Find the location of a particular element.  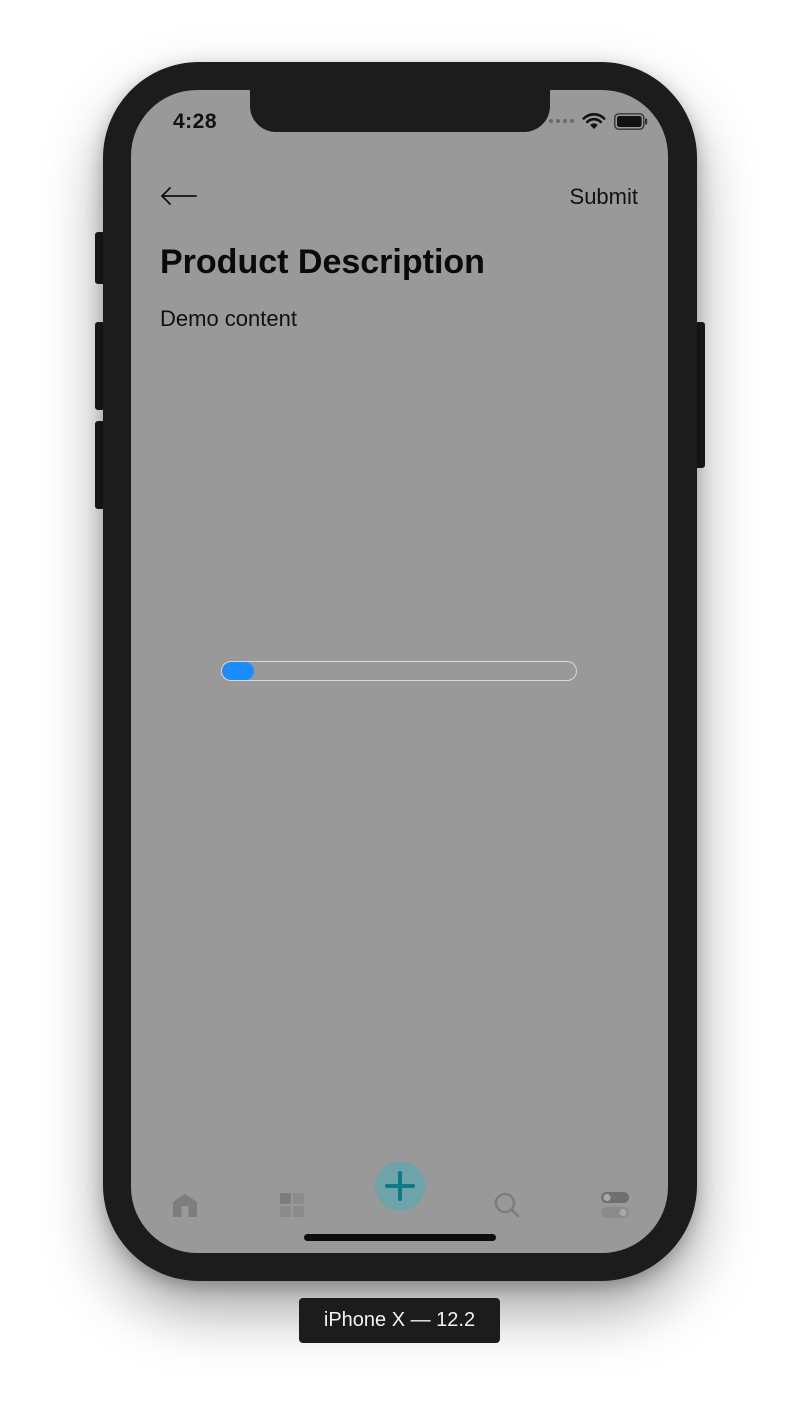

back-button is located at coordinates (181, 198).